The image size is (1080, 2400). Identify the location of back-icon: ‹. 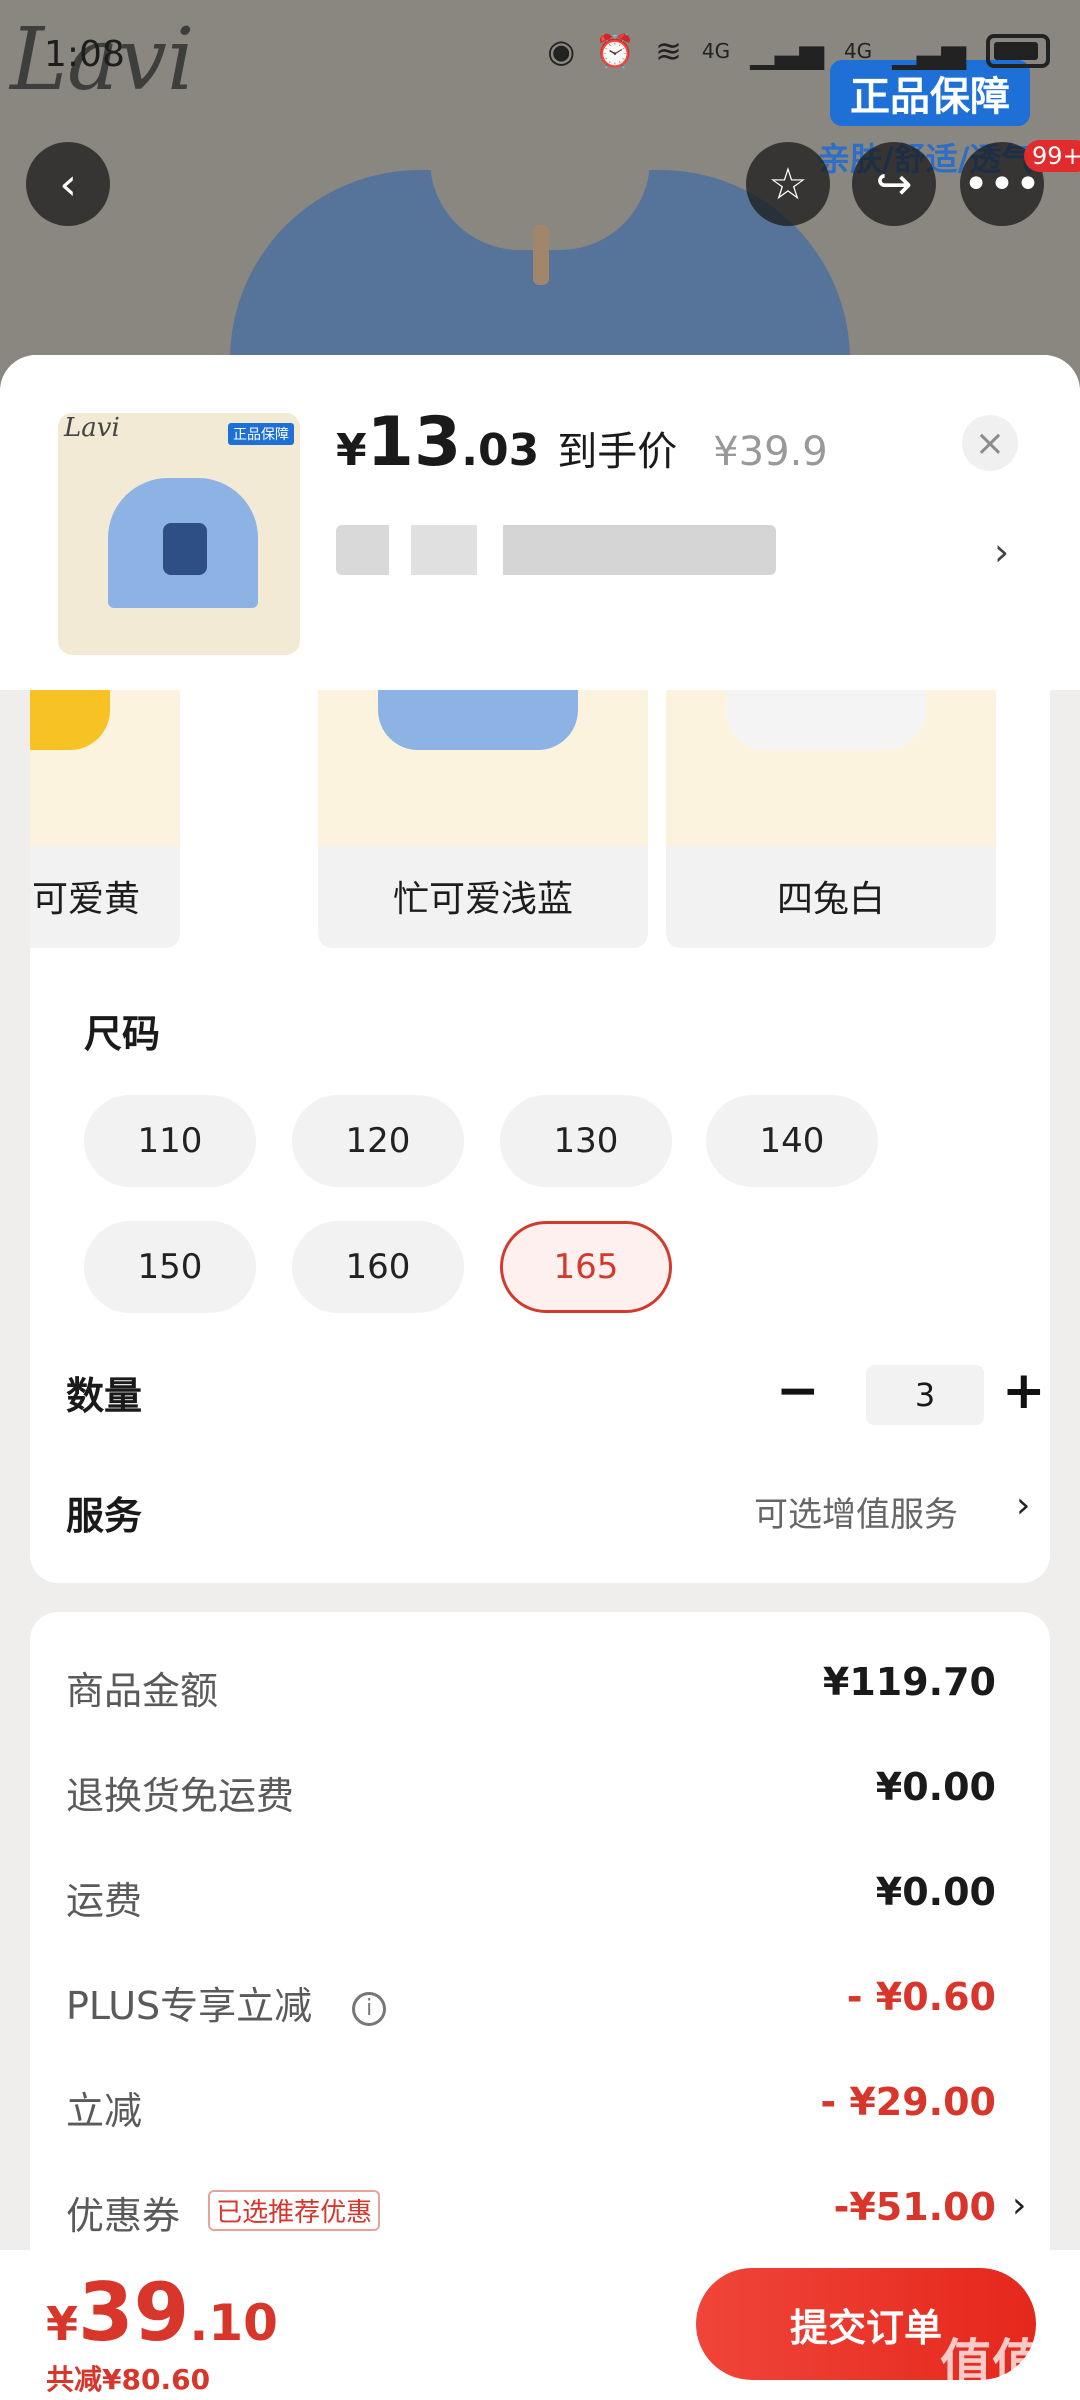
(68, 184).